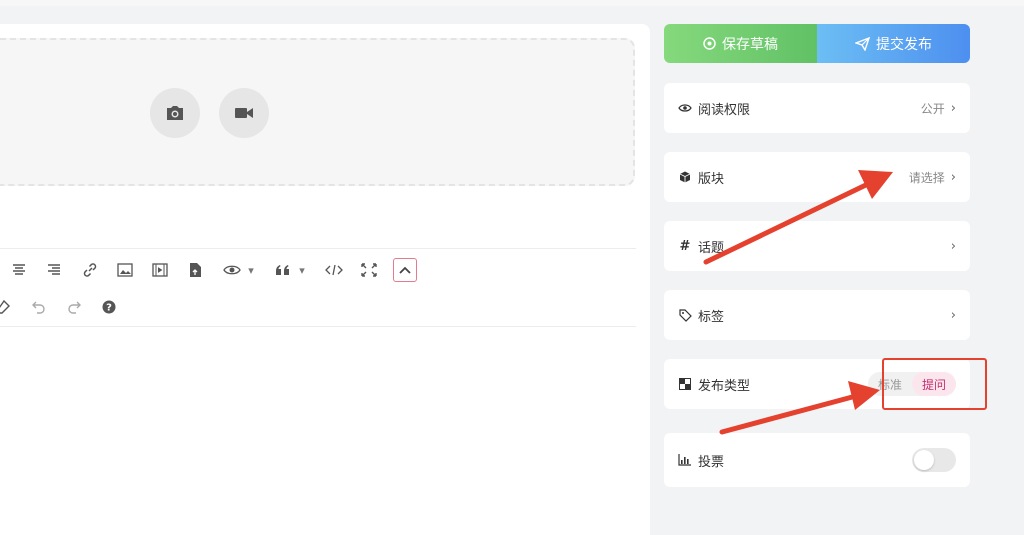  Describe the element at coordinates (798, 217) in the screenshot. I see `annotation-arrow-section` at that location.